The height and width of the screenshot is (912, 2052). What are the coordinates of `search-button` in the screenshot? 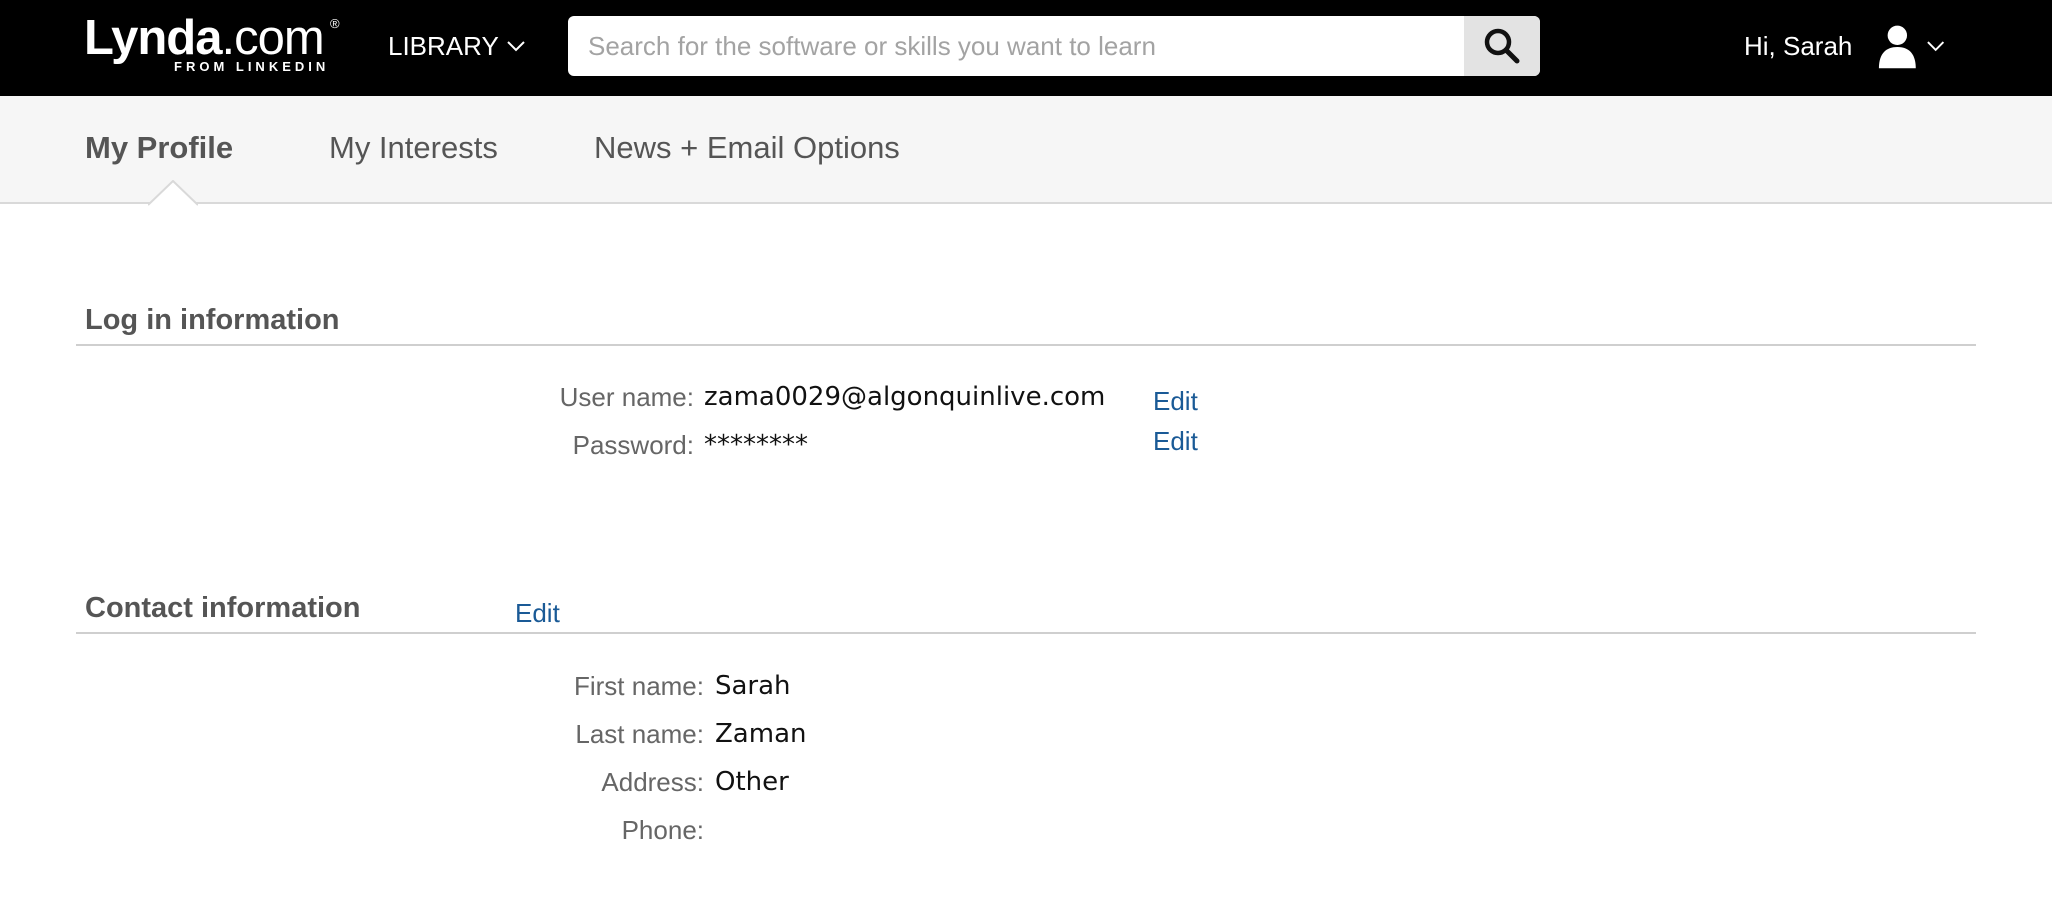 It's located at (1502, 46).